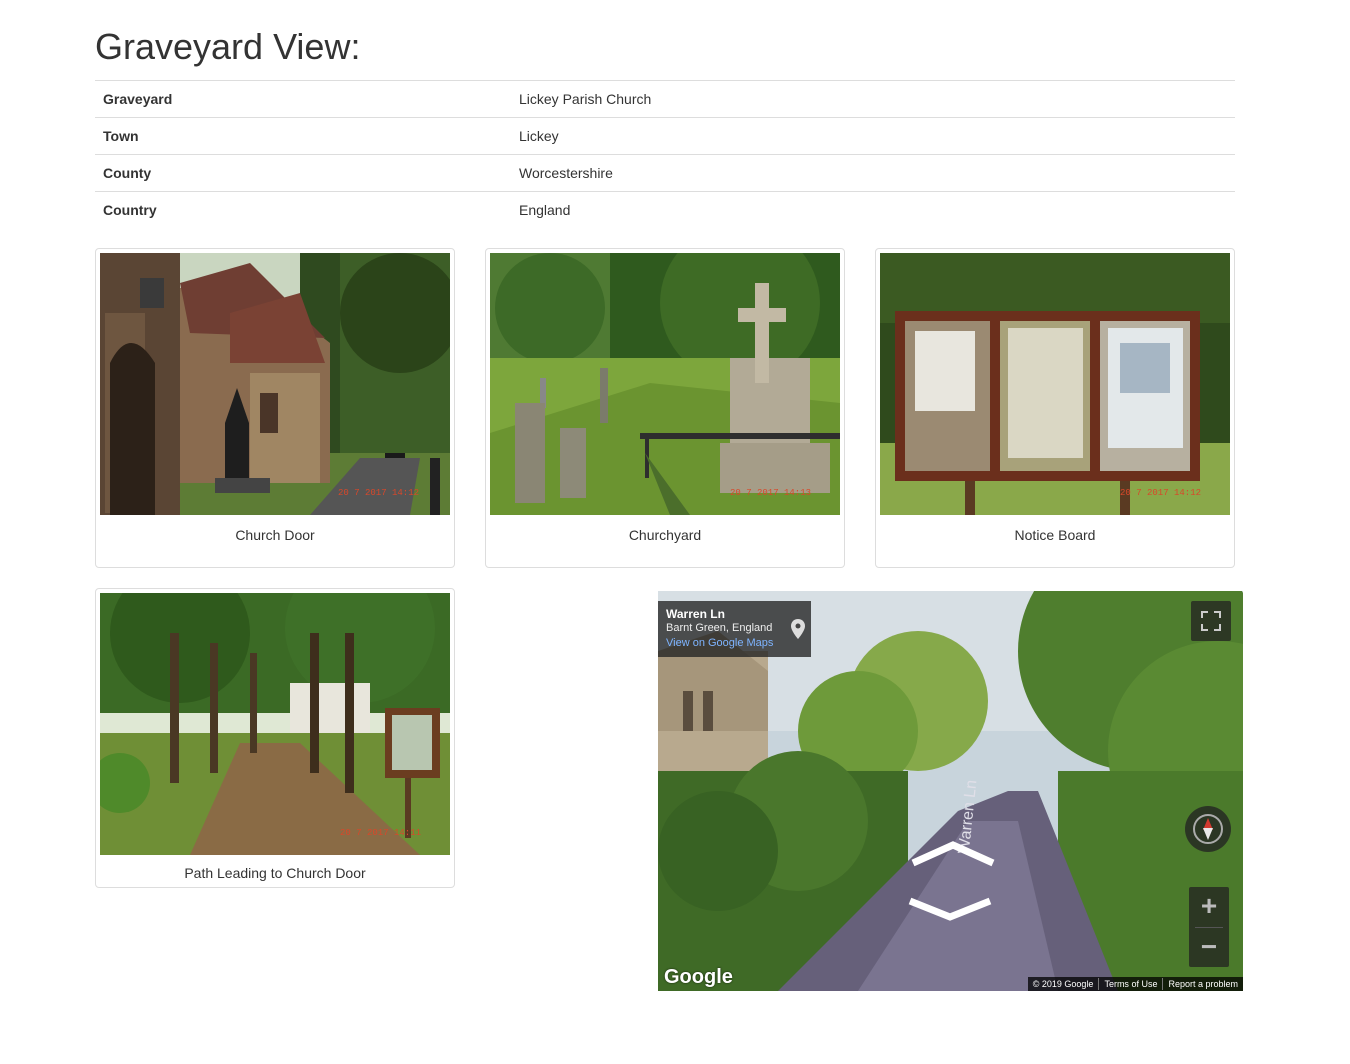 This screenshot has width=1350, height=1064. I want to click on detail-value: England, so click(873, 210).